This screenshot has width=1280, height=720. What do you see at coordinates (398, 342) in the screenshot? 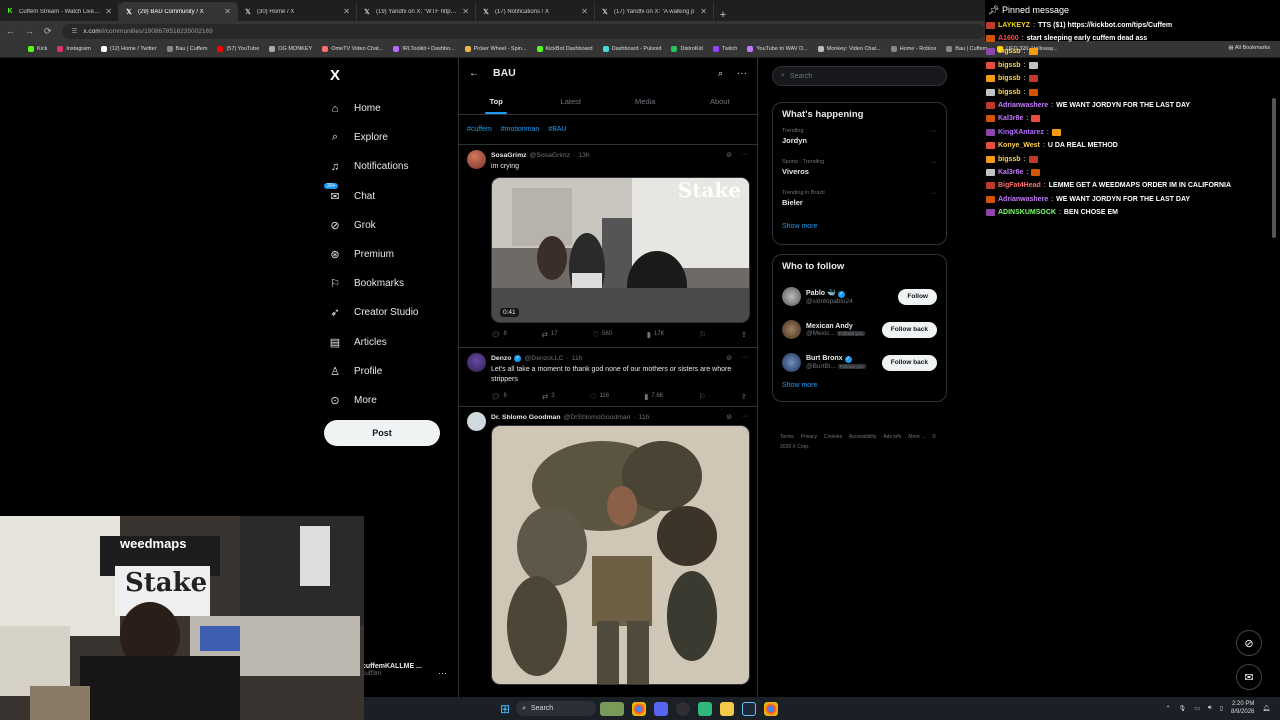
I see `sidebar-item-articles: ▤ Articles` at bounding box center [398, 342].